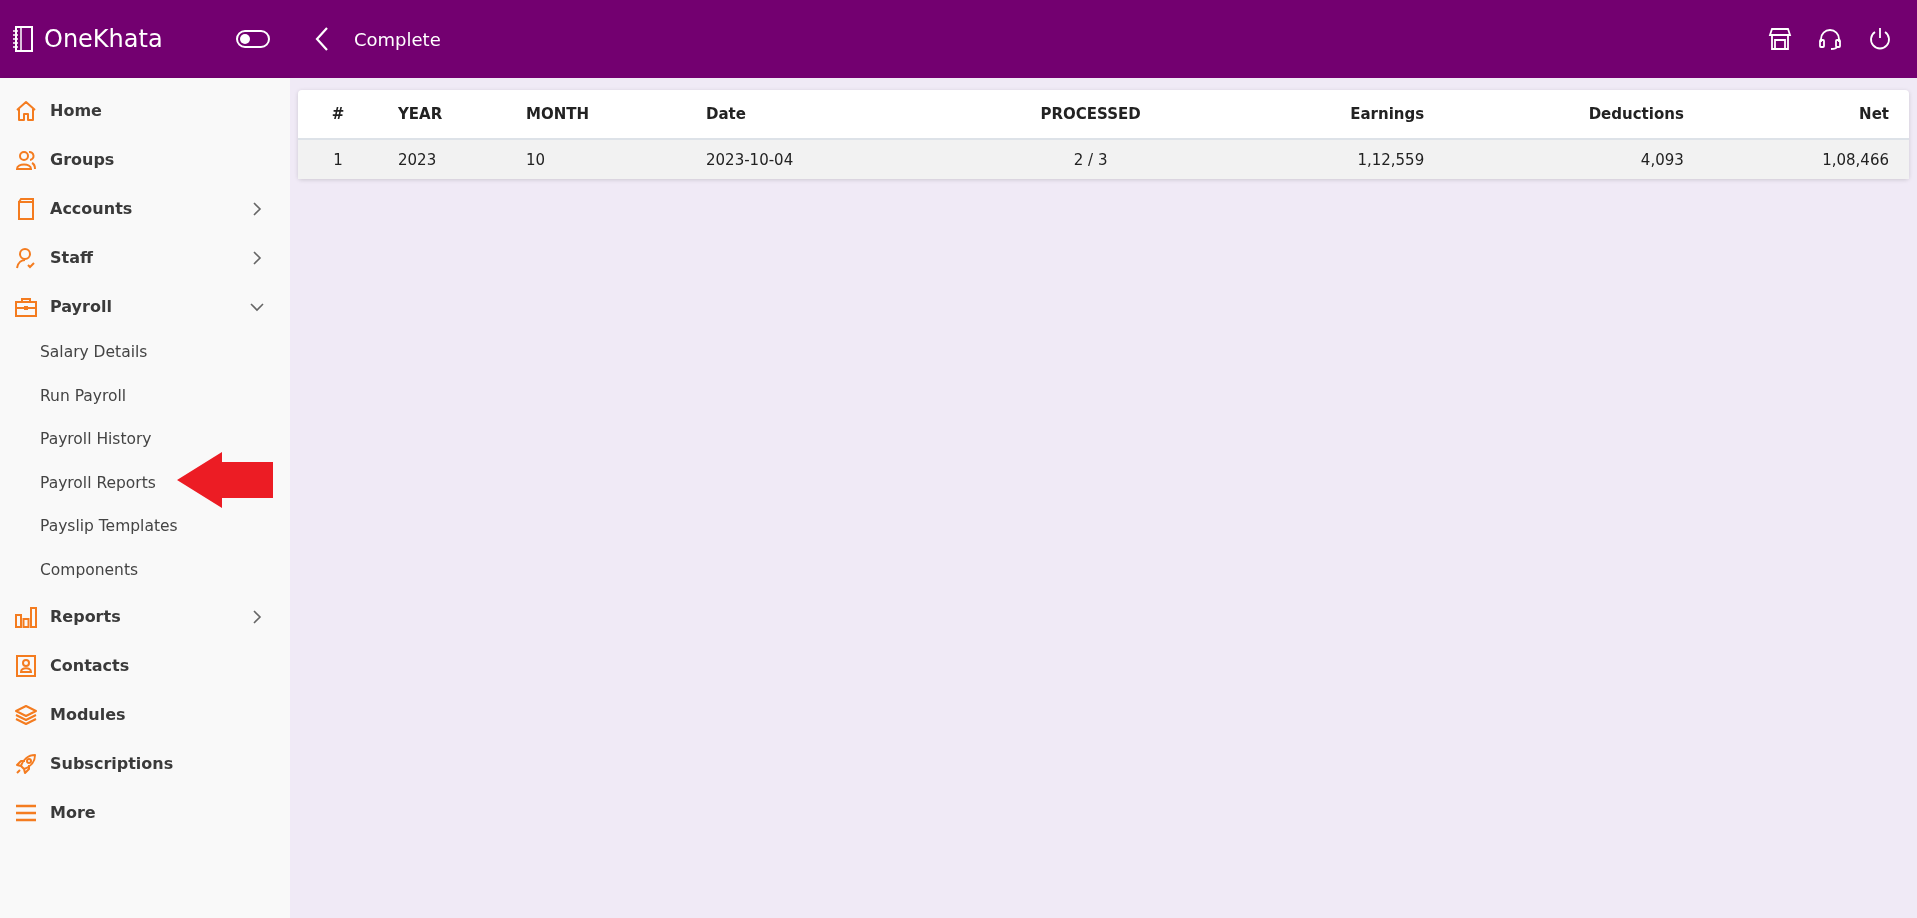 The height and width of the screenshot is (918, 1917). I want to click on person-check-icon, so click(26, 257).